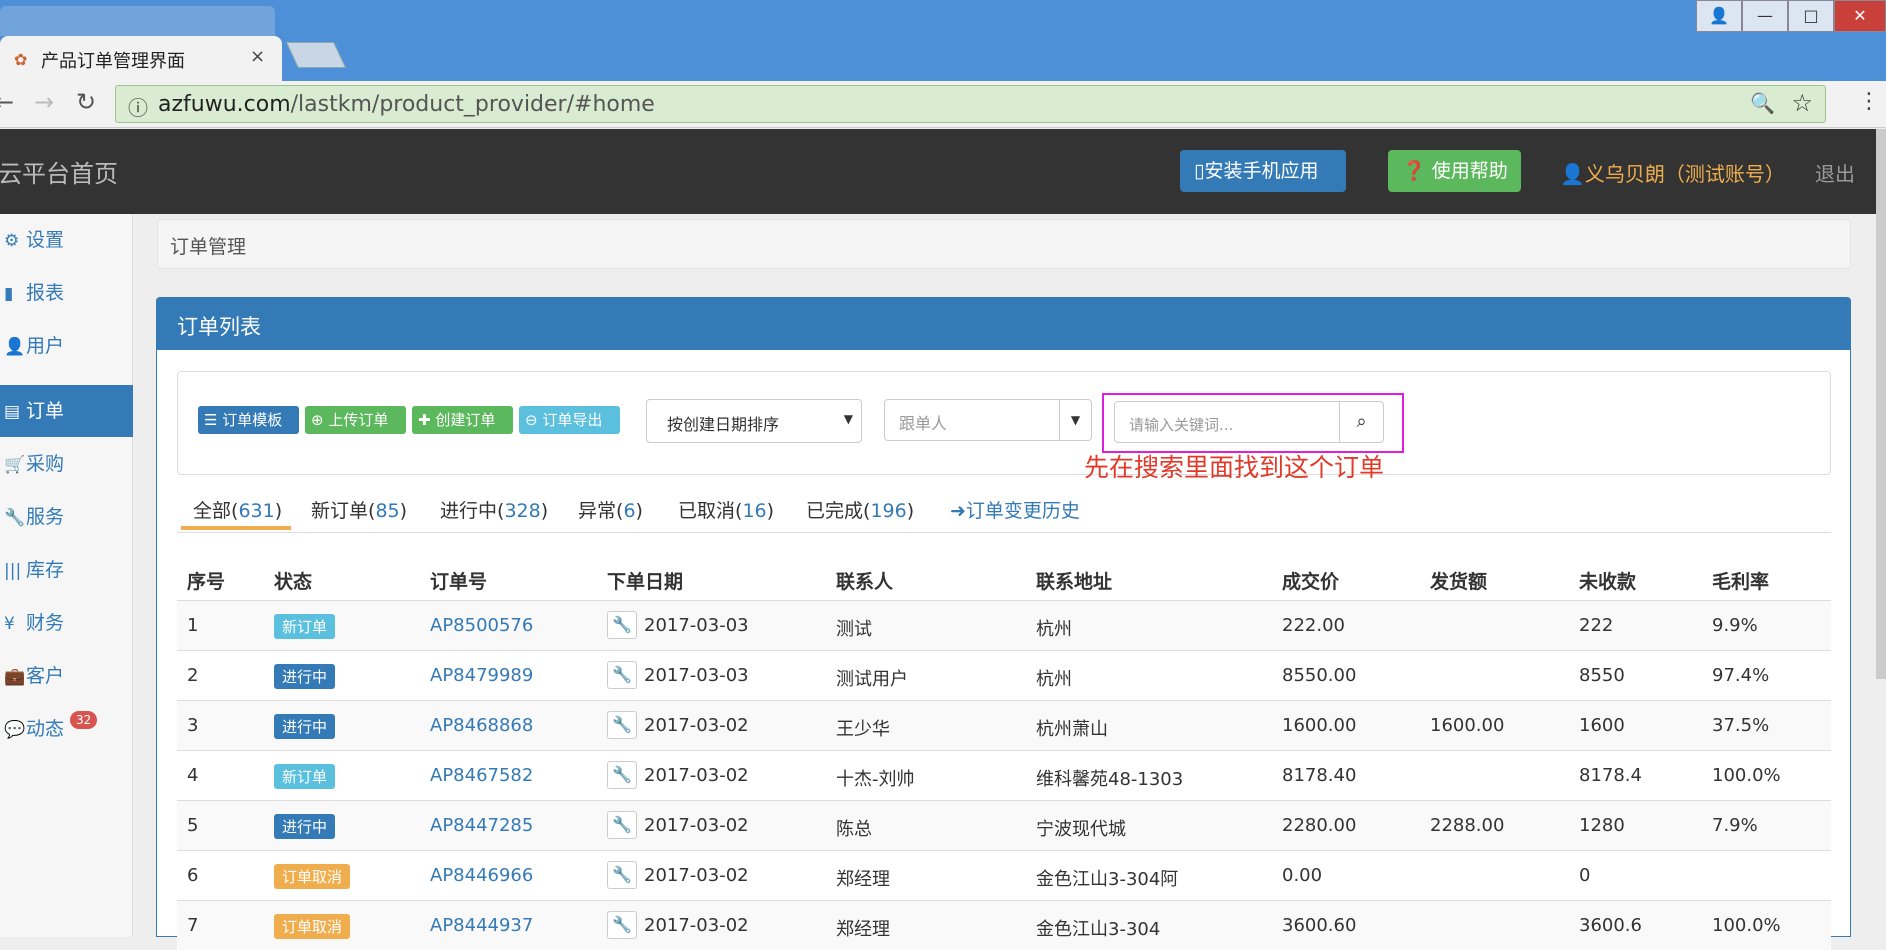 The height and width of the screenshot is (950, 1886). What do you see at coordinates (45, 623) in the screenshot?
I see `sidebar-item-label: 财务` at bounding box center [45, 623].